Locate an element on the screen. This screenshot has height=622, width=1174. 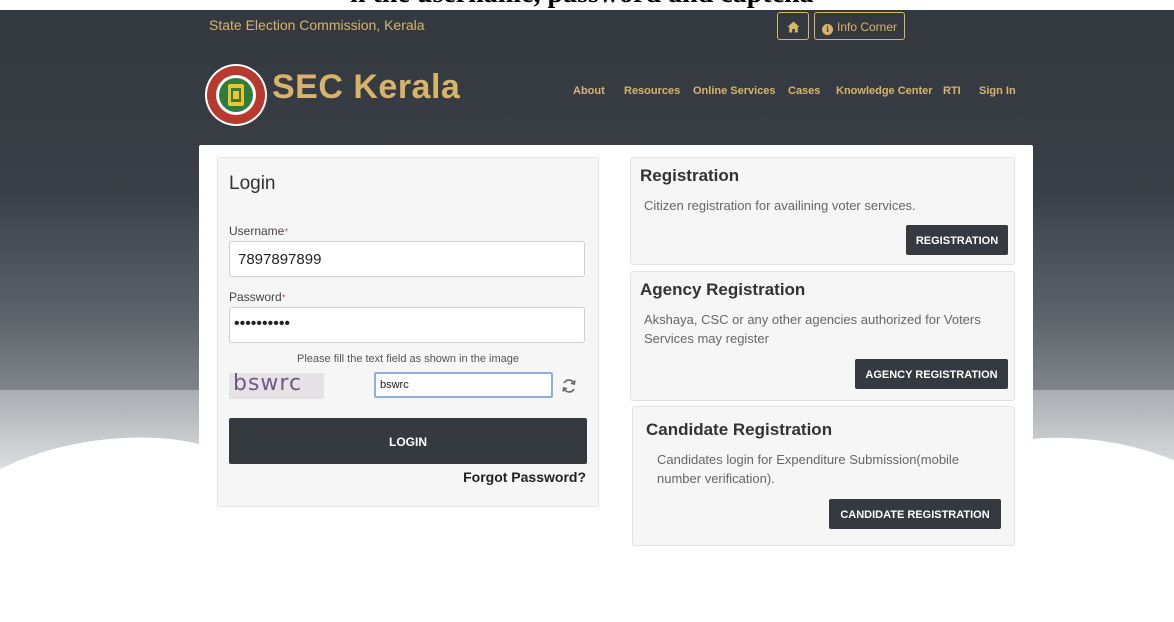
registration-button: REGISTRATION is located at coordinates (957, 240).